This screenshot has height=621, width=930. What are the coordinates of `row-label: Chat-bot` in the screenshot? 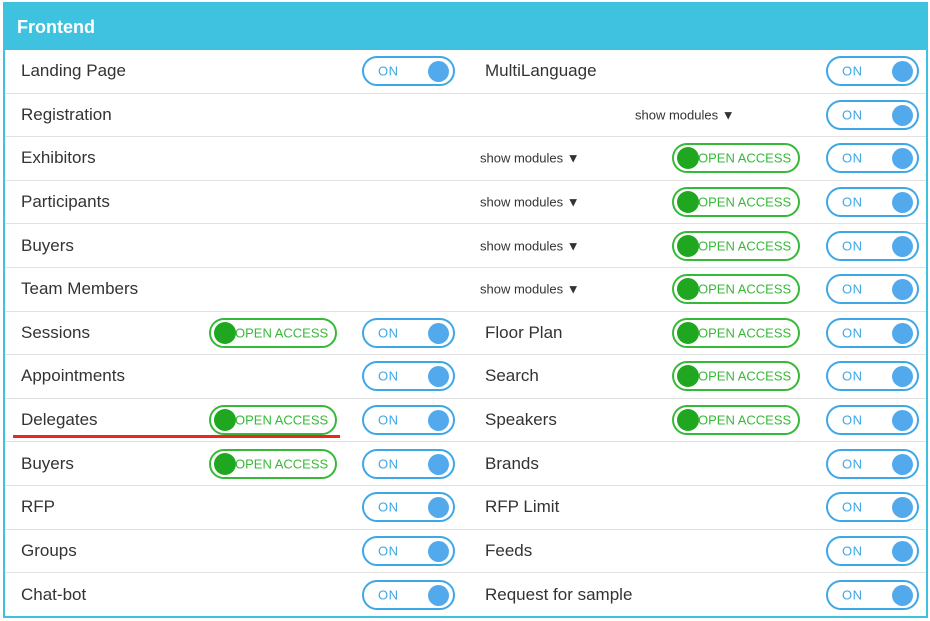 It's located at (54, 594).